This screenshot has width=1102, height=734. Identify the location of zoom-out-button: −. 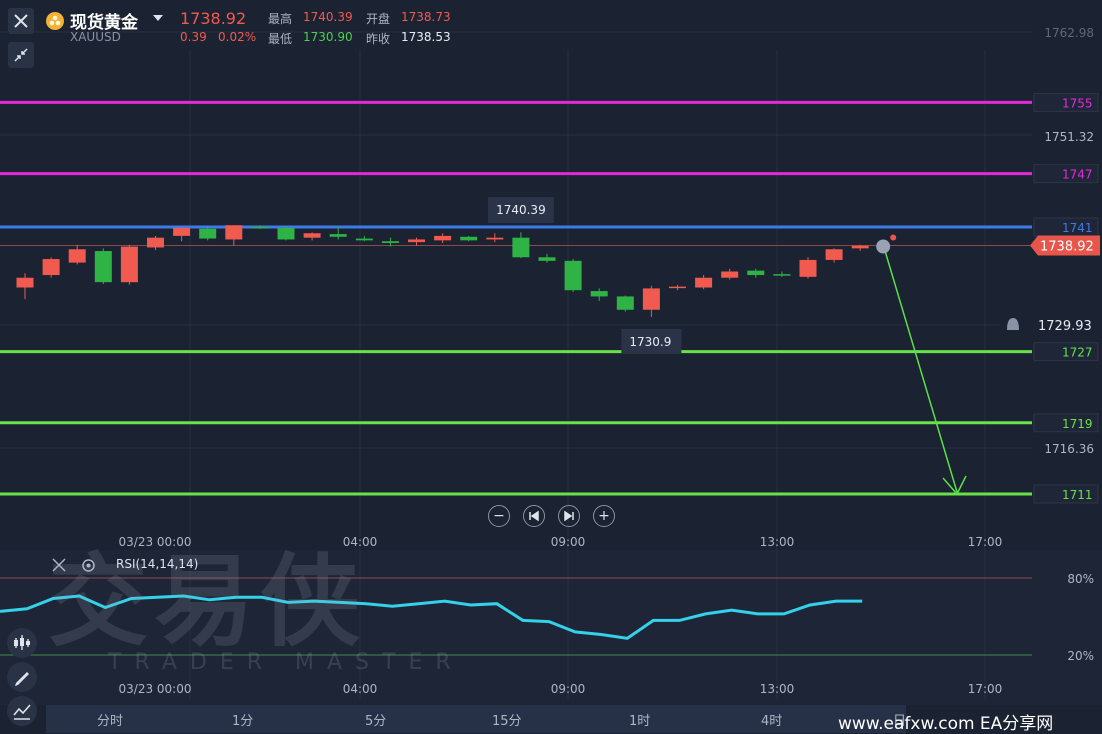
(499, 516).